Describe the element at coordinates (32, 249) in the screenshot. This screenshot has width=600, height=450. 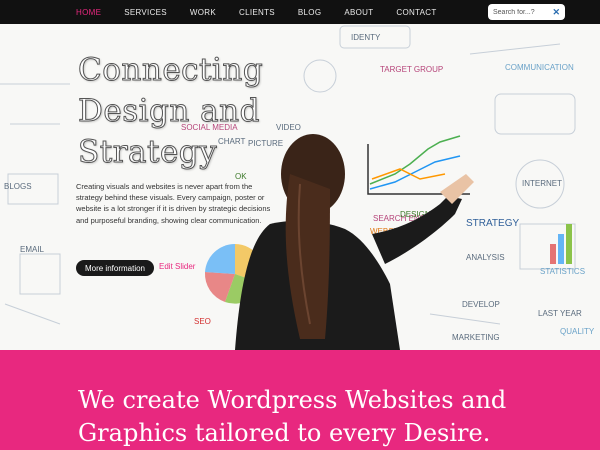
I see `whiteboard-word: EMAIL` at that location.